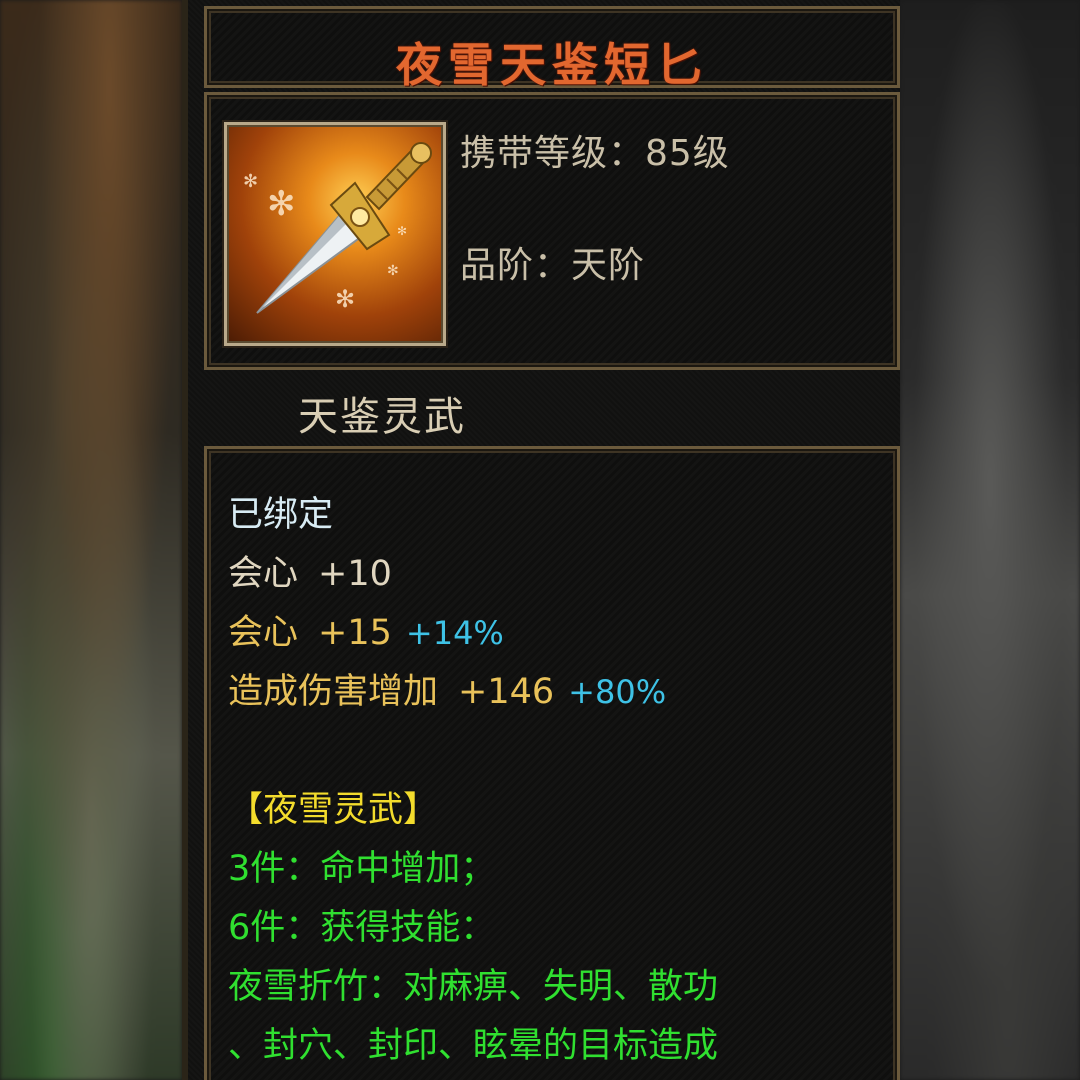 This screenshot has width=1080, height=1080. I want to click on title-frame: 夜雪天鉴短匕, so click(552, 49).